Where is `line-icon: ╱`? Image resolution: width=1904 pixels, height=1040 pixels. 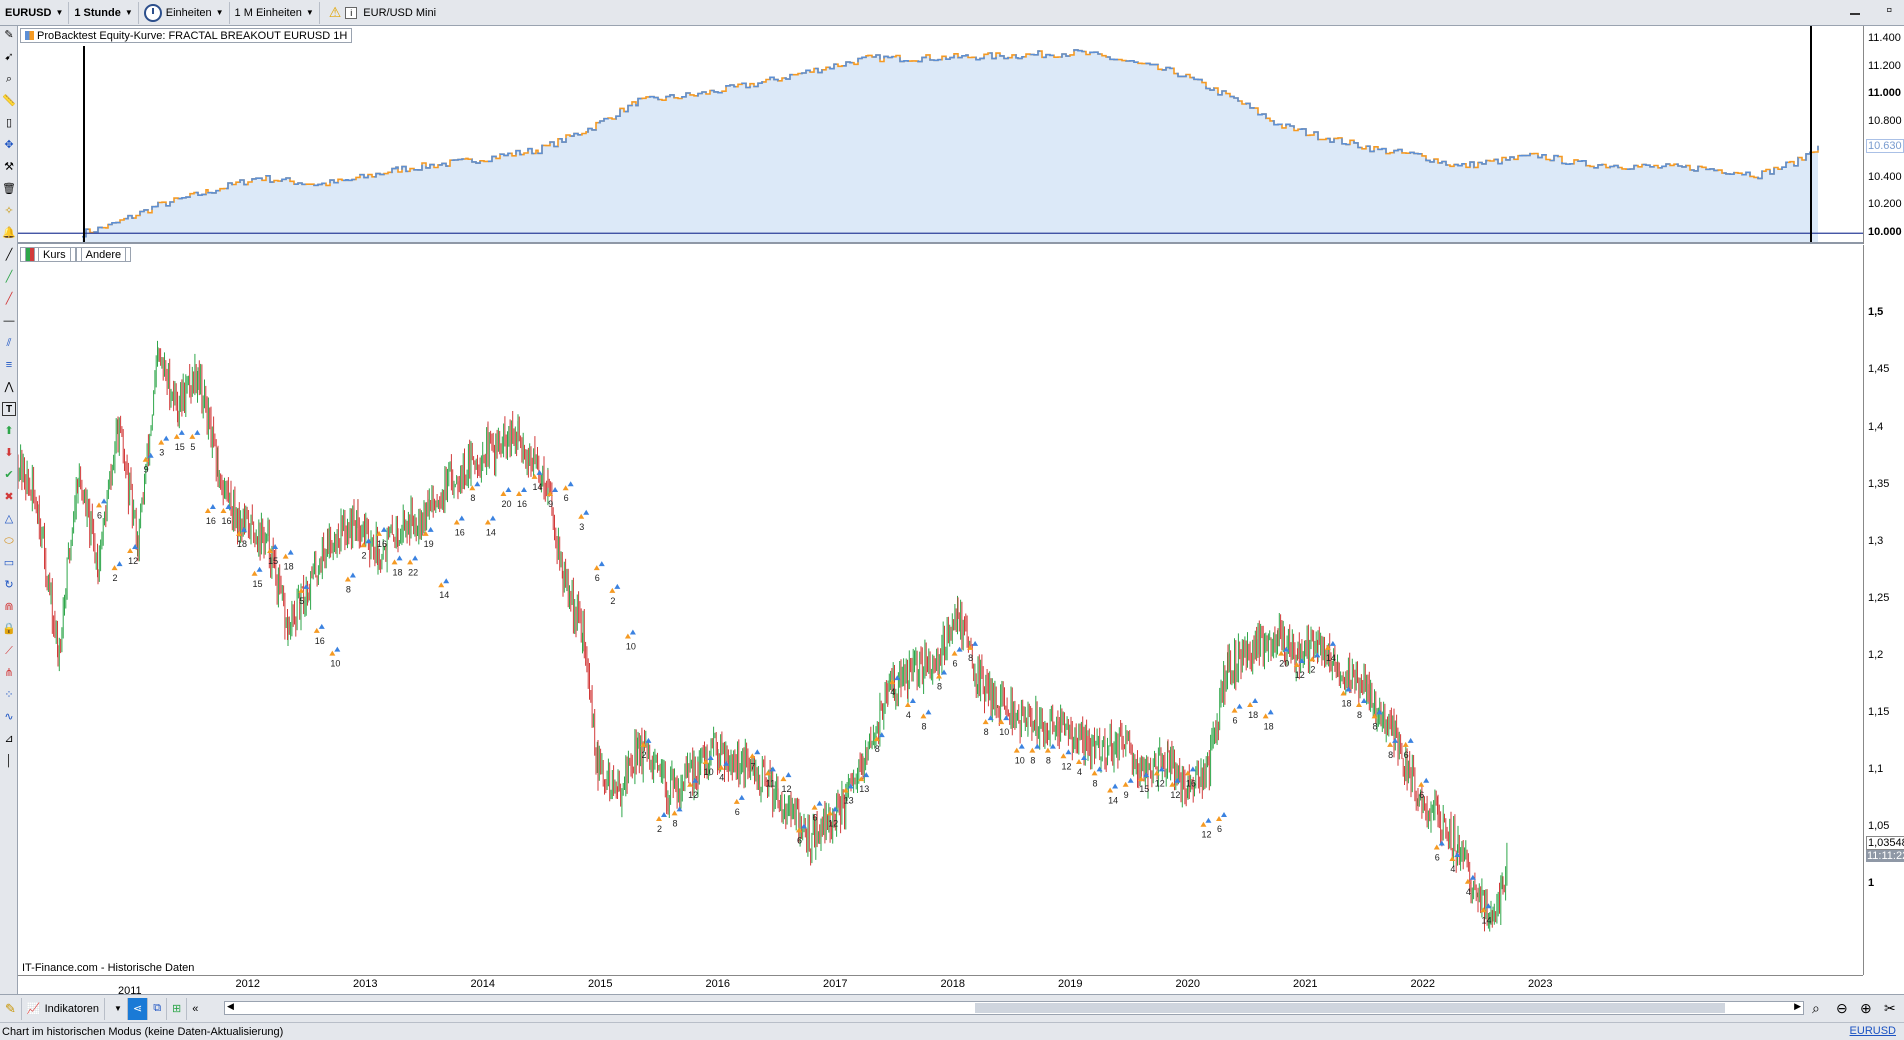 line-icon: ╱ is located at coordinates (9, 255).